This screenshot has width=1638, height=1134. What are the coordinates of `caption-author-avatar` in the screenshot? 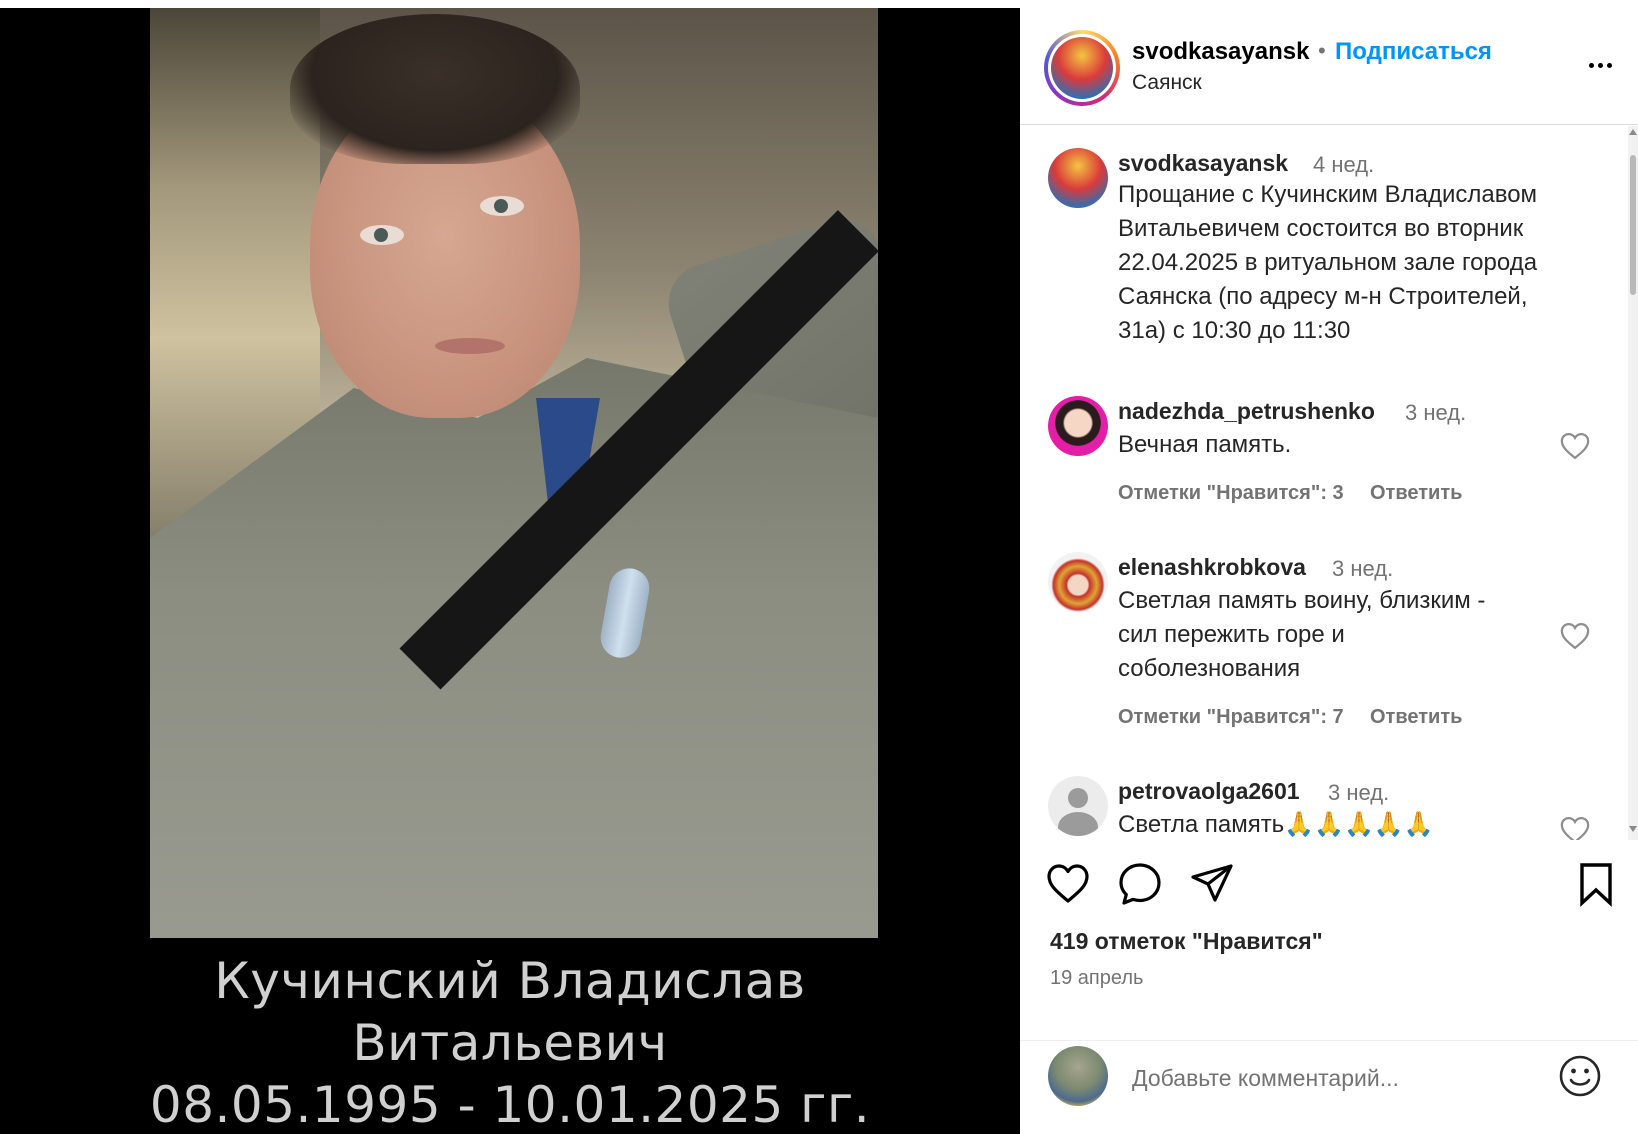 It's located at (1078, 178).